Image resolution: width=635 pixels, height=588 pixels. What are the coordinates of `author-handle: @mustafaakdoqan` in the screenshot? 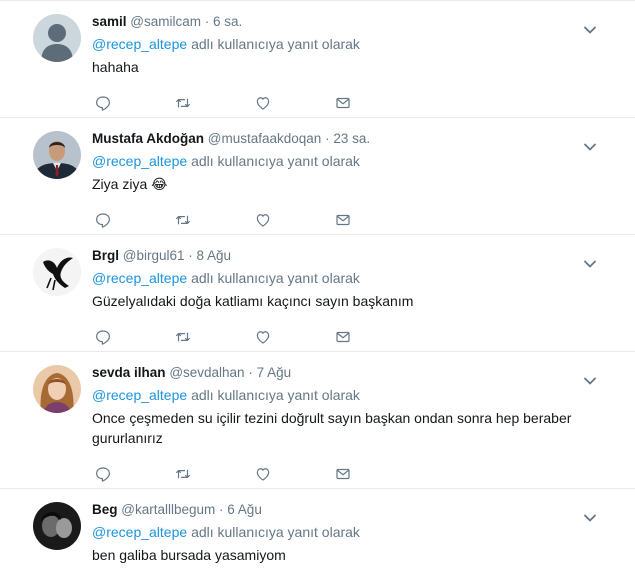 It's located at (265, 138).